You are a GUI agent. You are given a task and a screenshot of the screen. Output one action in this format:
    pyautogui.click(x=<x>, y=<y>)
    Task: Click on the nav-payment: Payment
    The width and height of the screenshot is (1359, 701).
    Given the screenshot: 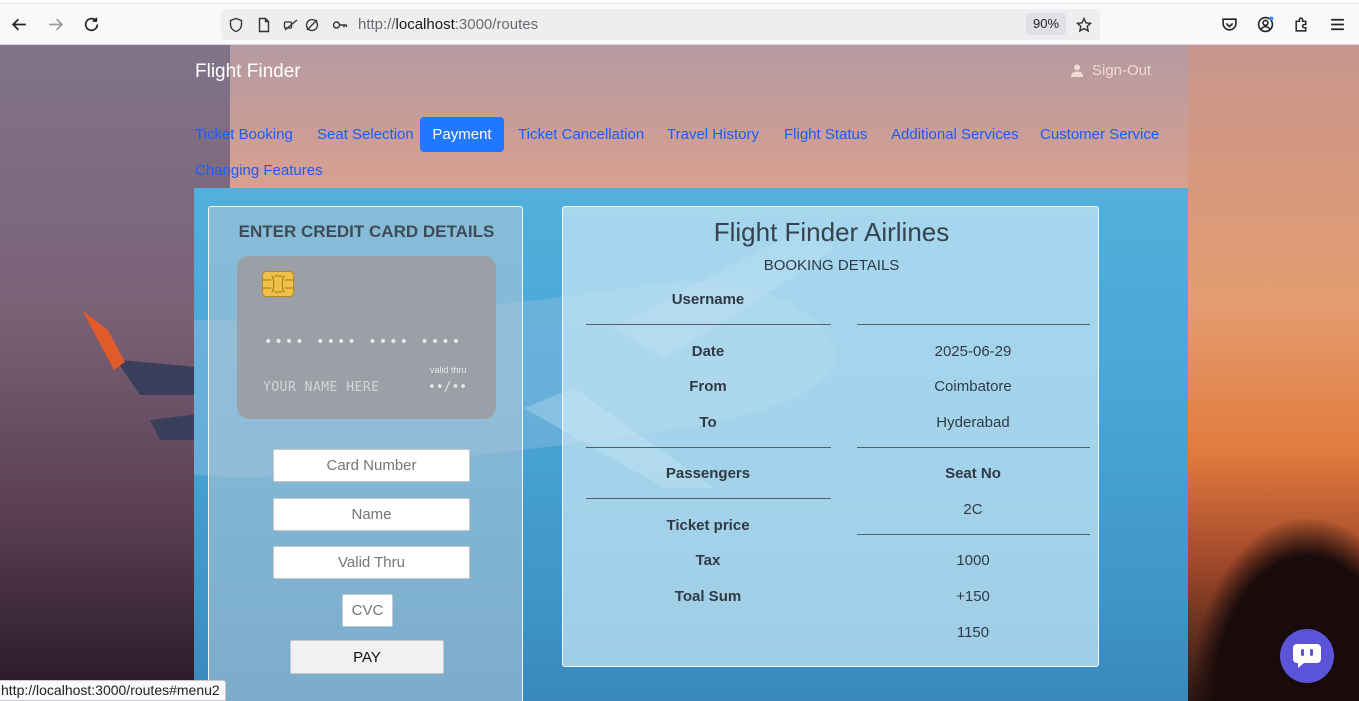 What is the action you would take?
    pyautogui.click(x=462, y=134)
    